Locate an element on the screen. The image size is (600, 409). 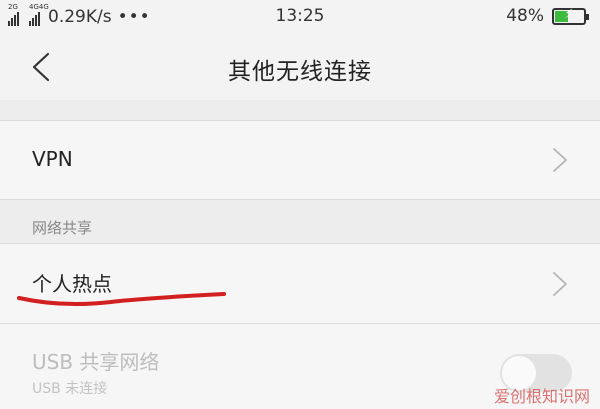
status-right: 48% ⚡ is located at coordinates (547, 16).